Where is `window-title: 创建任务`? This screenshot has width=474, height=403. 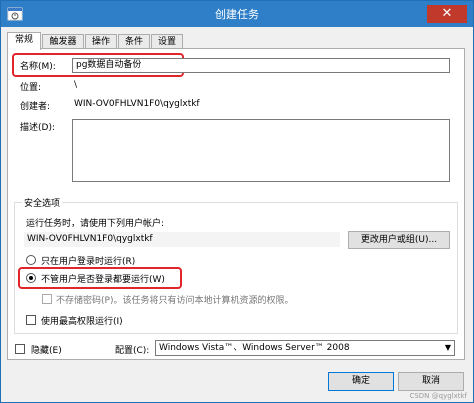 window-title: 创建任务 is located at coordinates (237, 14).